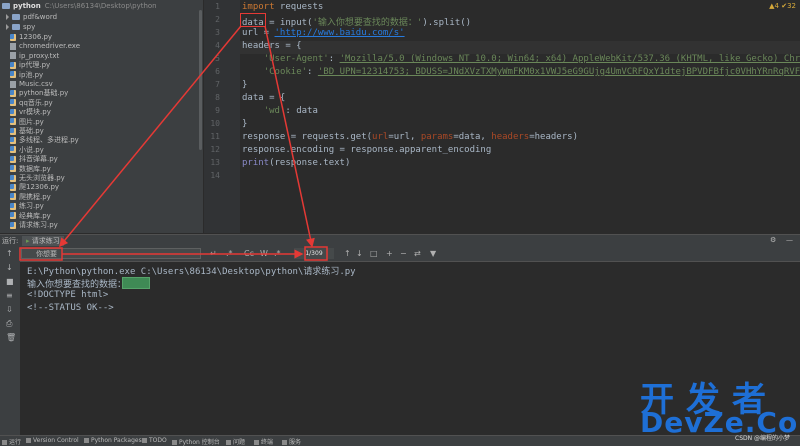  What do you see at coordinates (35, 112) in the screenshot?
I see `file-label: vr模块.py` at bounding box center [35, 112].